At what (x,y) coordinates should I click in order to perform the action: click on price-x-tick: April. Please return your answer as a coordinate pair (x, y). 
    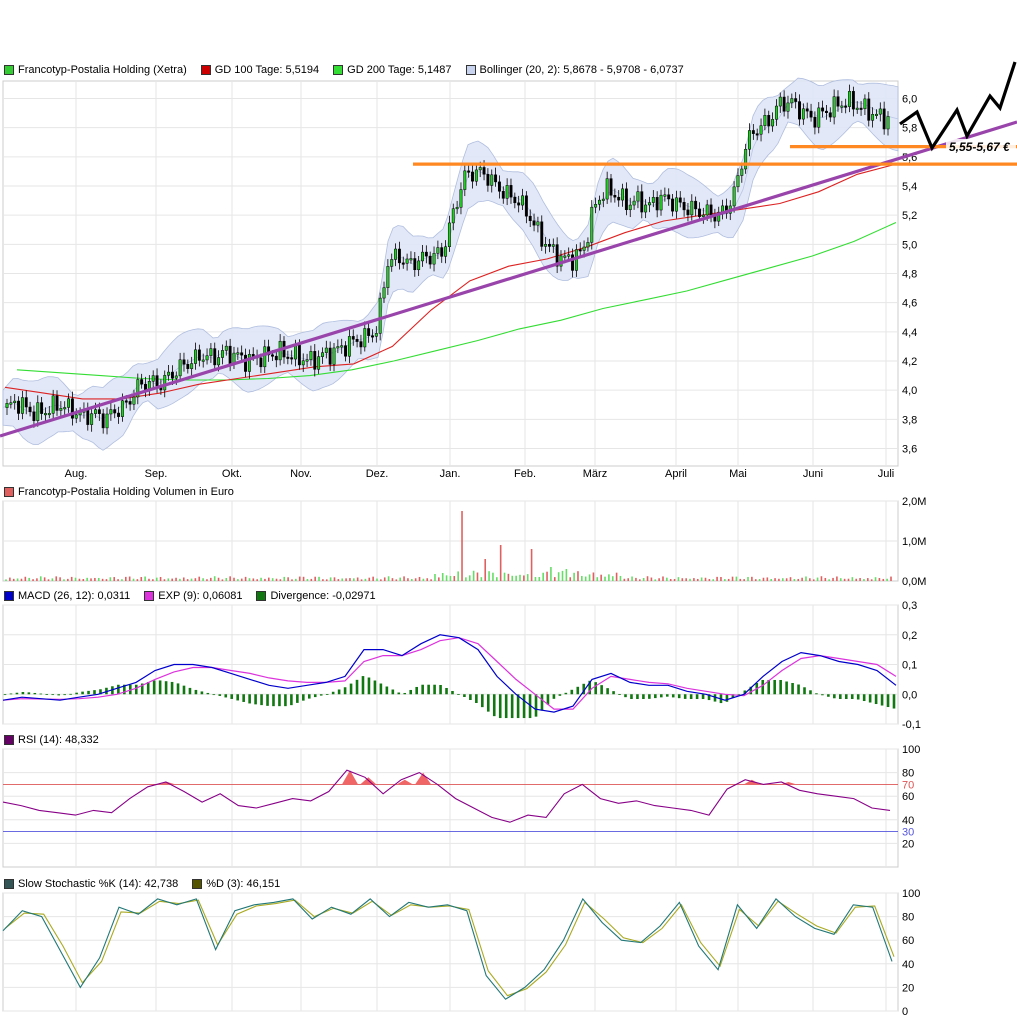
    Looking at the image, I should click on (676, 474).